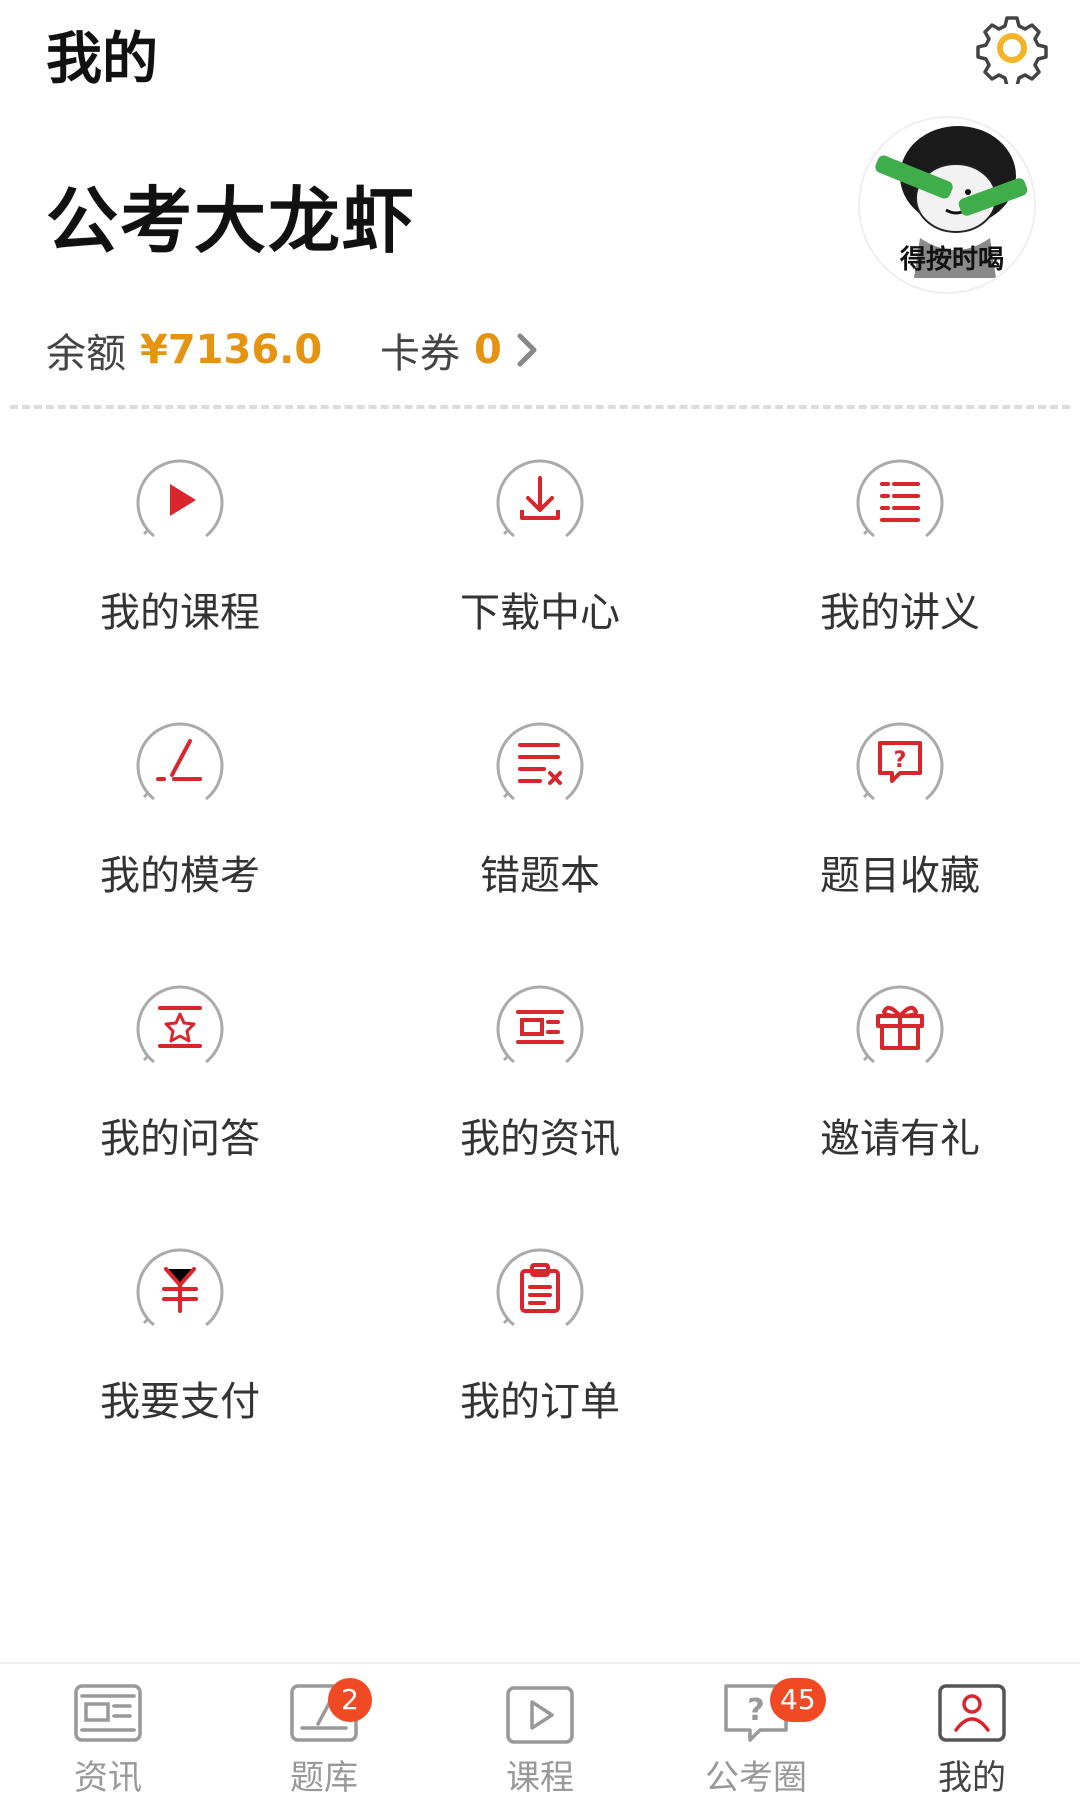 The image size is (1080, 1800). What do you see at coordinates (540, 828) in the screenshot?
I see `menu-item-wrong-questions: 错题本` at bounding box center [540, 828].